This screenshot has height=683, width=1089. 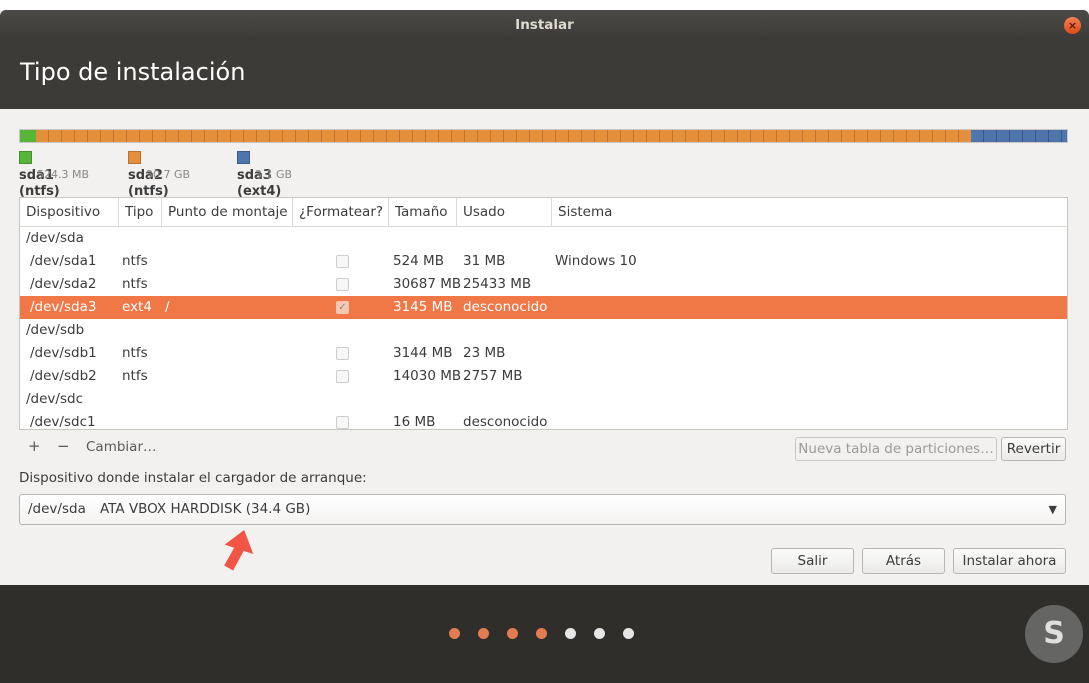 I want to click on legend-item-sda1: sda1 (ntfs) 524.3 MB, so click(x=54, y=175).